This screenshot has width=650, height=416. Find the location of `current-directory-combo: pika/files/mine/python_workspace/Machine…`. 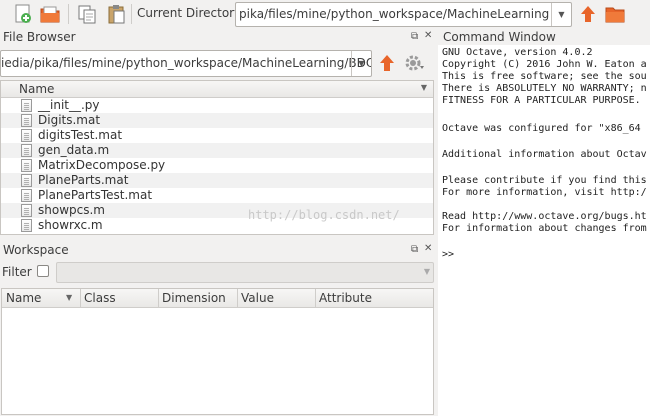

current-directory-combo: pika/files/mine/python_workspace/Machine… is located at coordinates (403, 14).